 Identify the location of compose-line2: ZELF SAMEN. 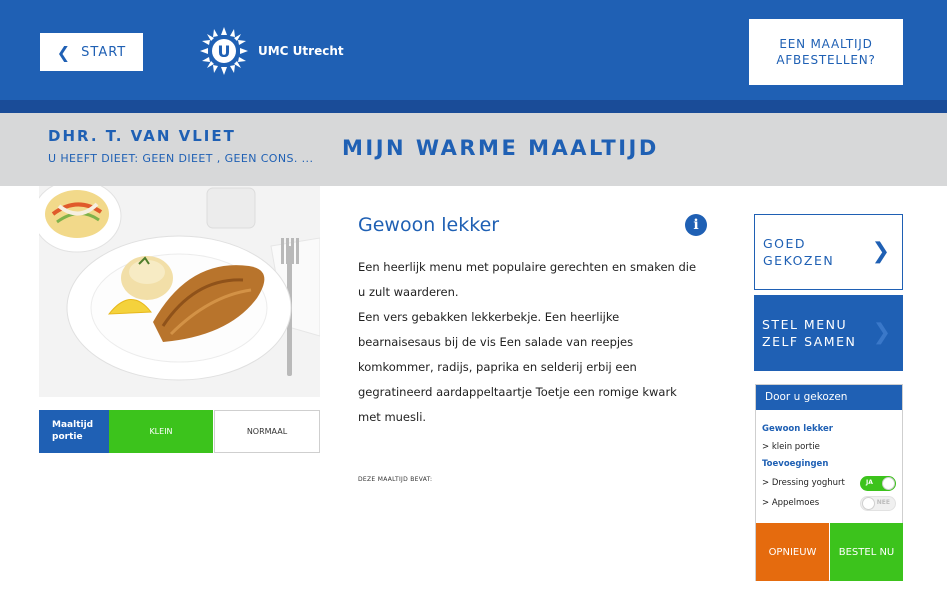
(809, 341).